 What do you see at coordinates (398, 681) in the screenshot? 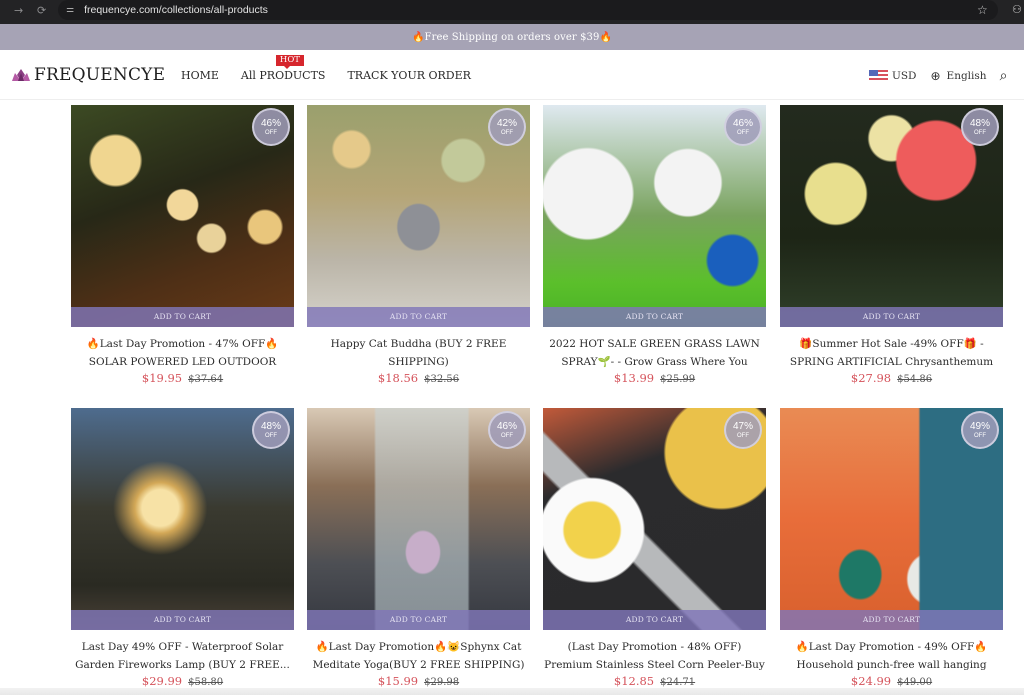
I see `sale-price: $15.99` at bounding box center [398, 681].